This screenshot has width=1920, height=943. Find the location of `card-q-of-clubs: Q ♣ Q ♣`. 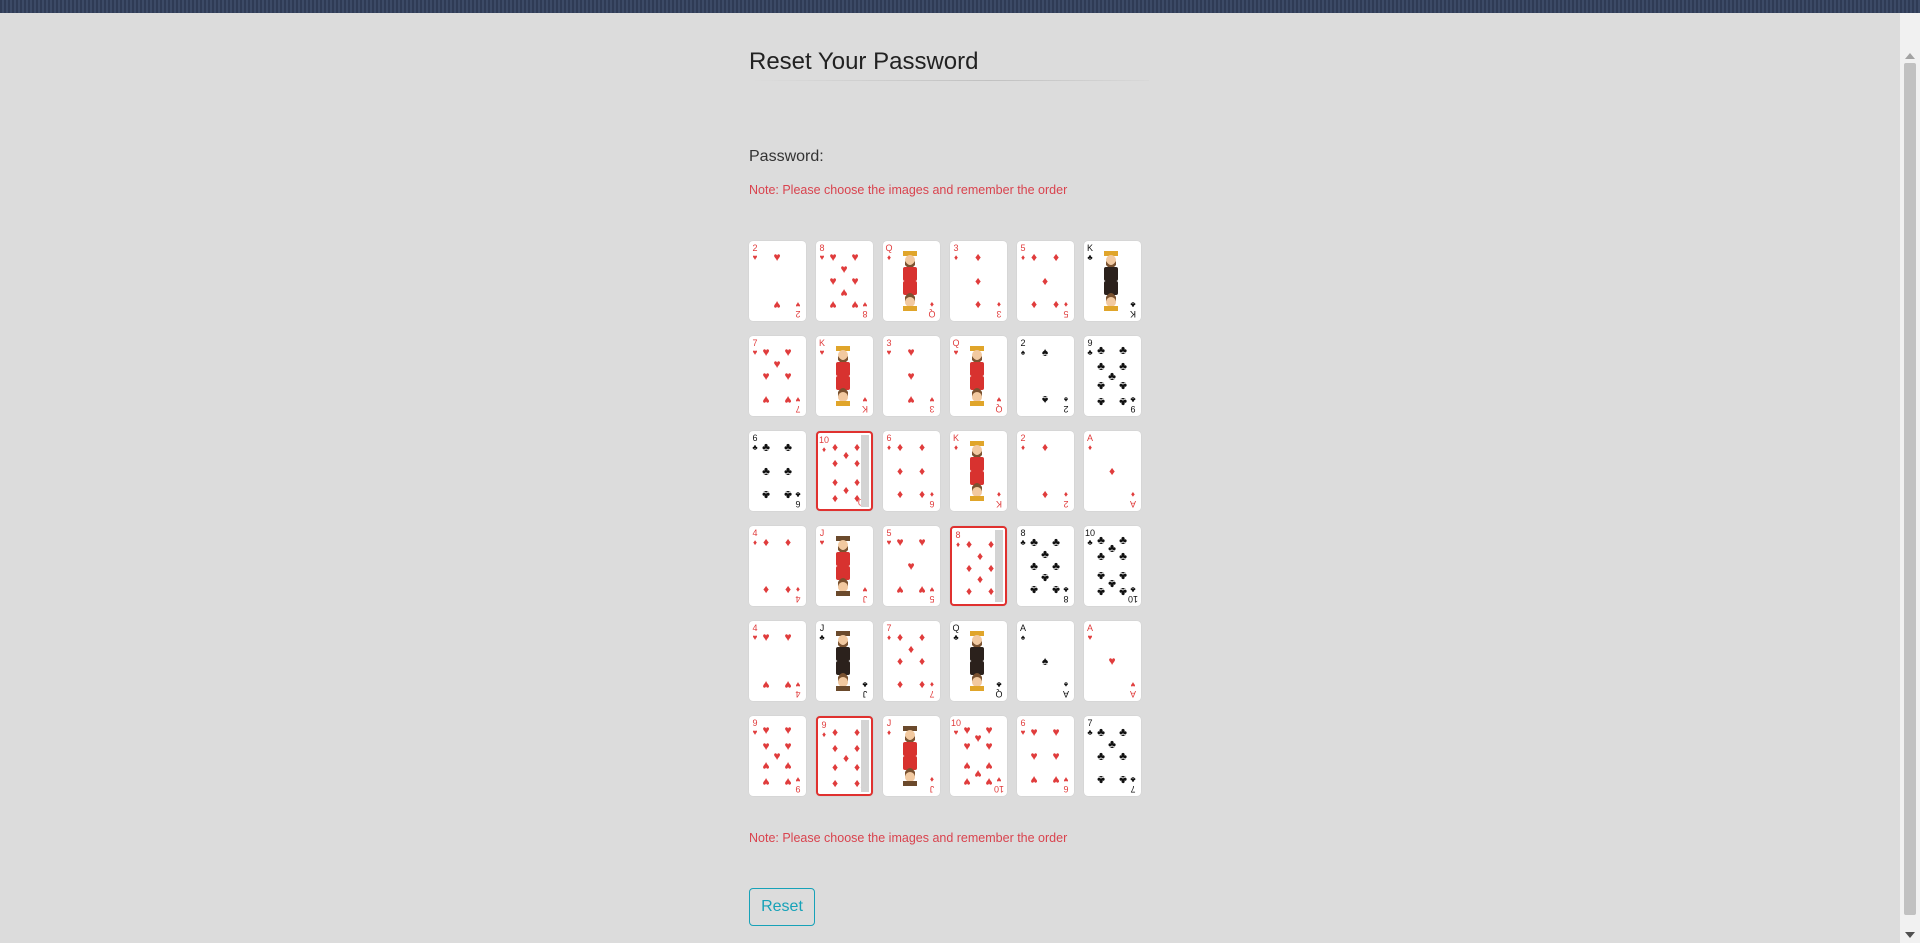

card-q-of-clubs: Q ♣ Q ♣ is located at coordinates (978, 661).